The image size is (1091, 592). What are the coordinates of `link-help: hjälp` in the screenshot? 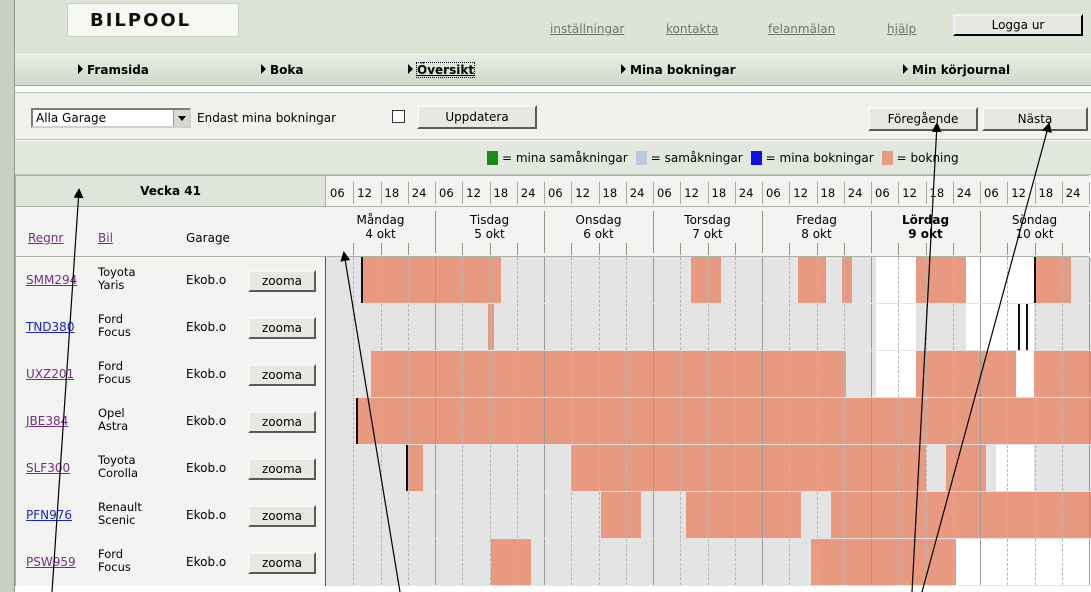 It's located at (901, 29).